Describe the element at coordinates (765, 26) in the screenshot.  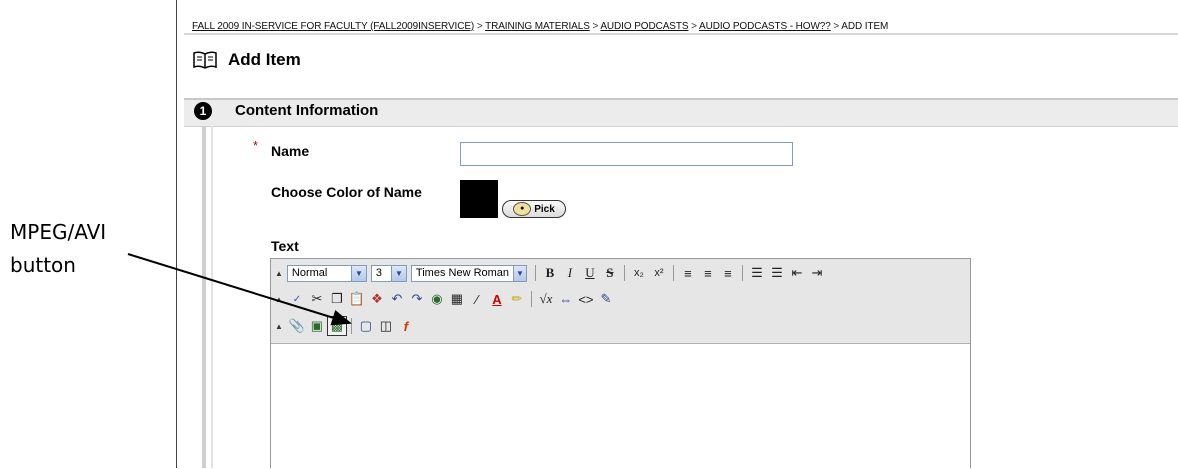
I see `breadcrumb-link-audio-podcasts-how: AUDIO PODCASTS - HOW??` at that location.